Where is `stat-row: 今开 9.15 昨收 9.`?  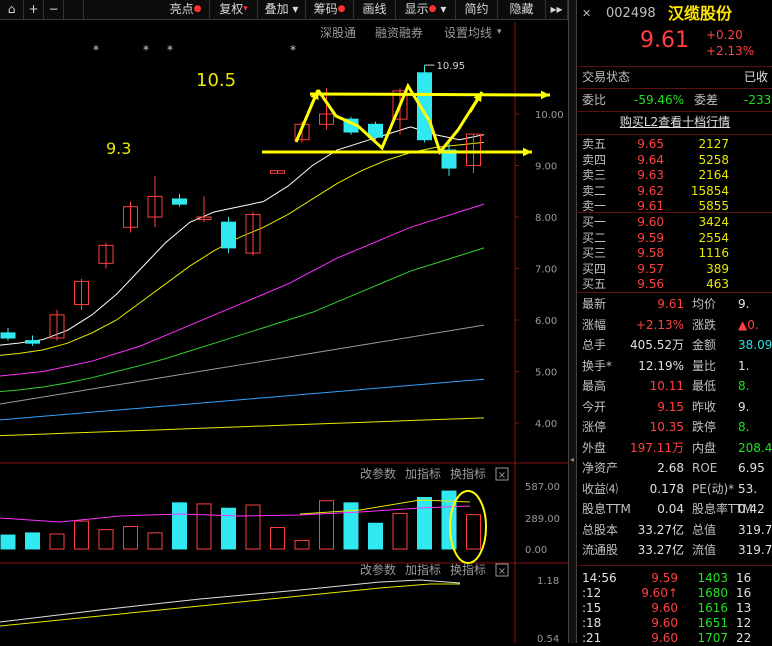
stat-row: 今开 9.15 昨收 9. is located at coordinates (675, 407).